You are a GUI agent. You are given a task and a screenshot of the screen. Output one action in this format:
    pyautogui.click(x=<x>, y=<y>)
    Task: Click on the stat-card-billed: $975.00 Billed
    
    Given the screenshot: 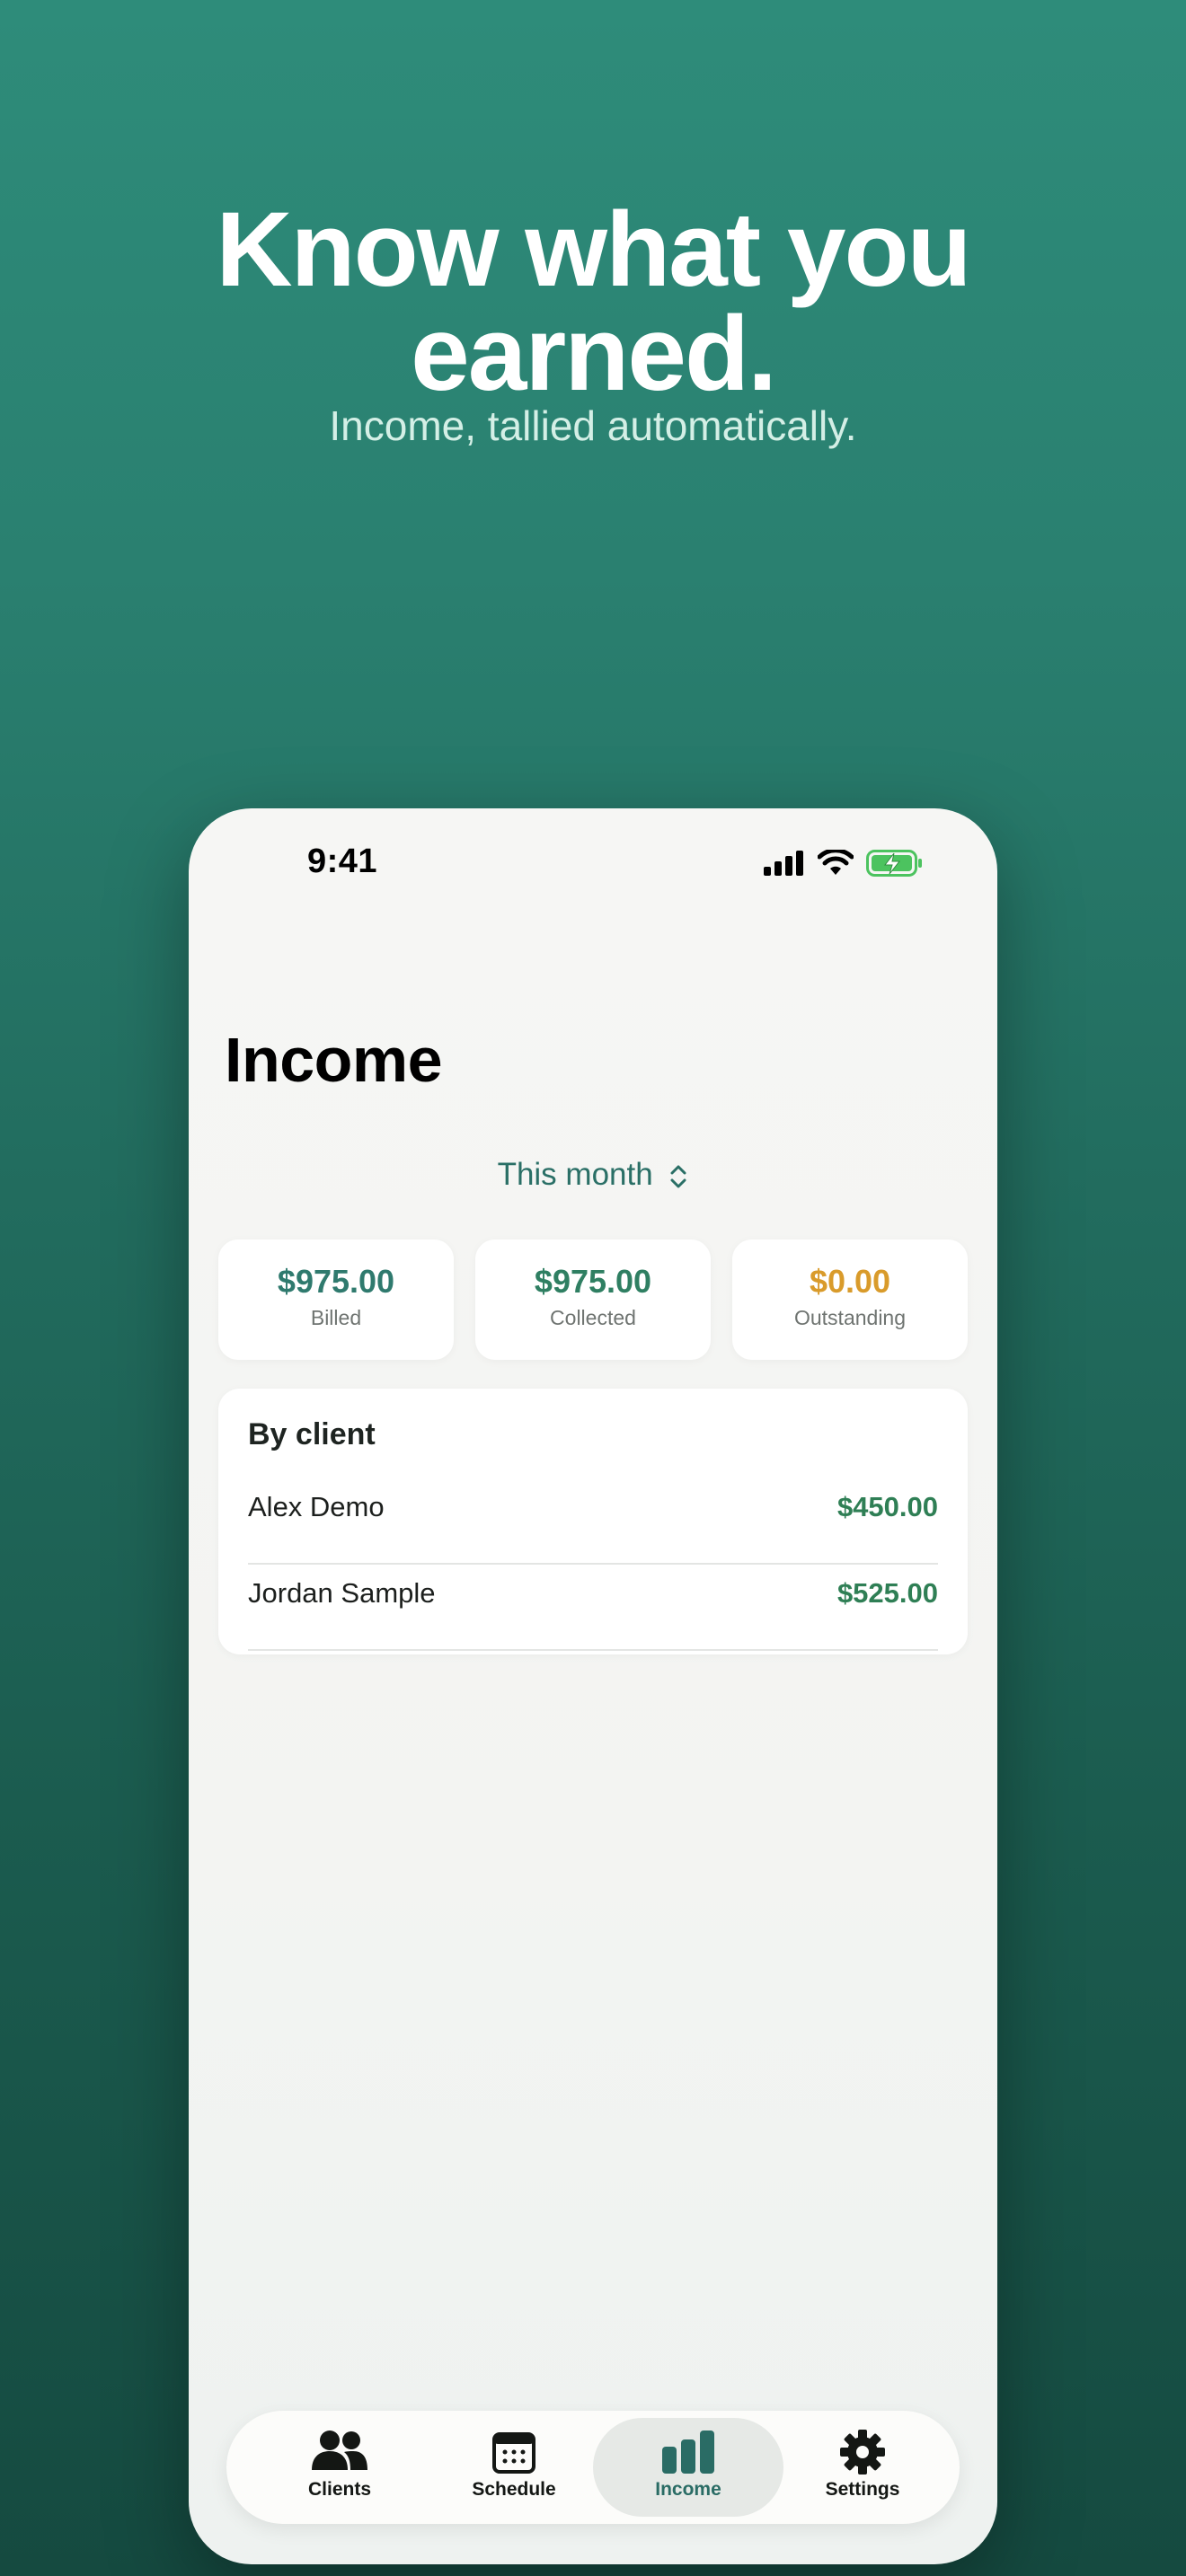 What is the action you would take?
    pyautogui.click(x=336, y=1299)
    